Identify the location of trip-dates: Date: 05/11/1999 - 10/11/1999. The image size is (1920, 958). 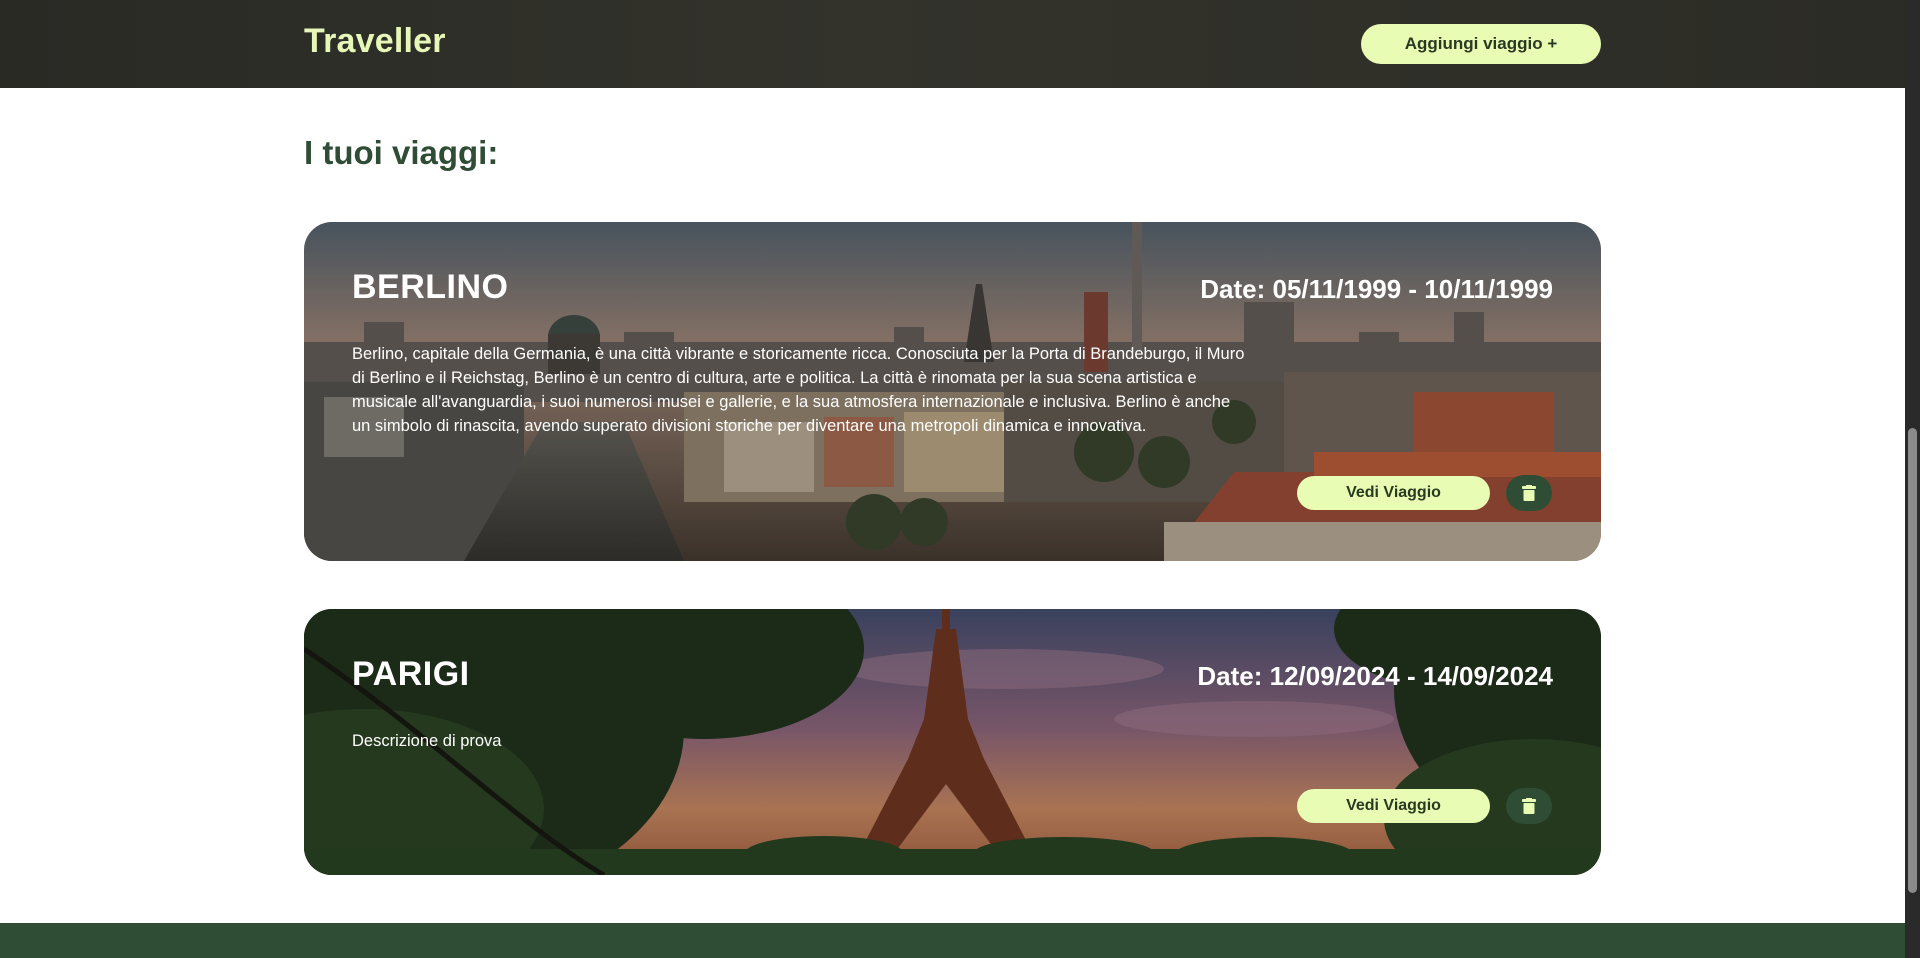
(1376, 289).